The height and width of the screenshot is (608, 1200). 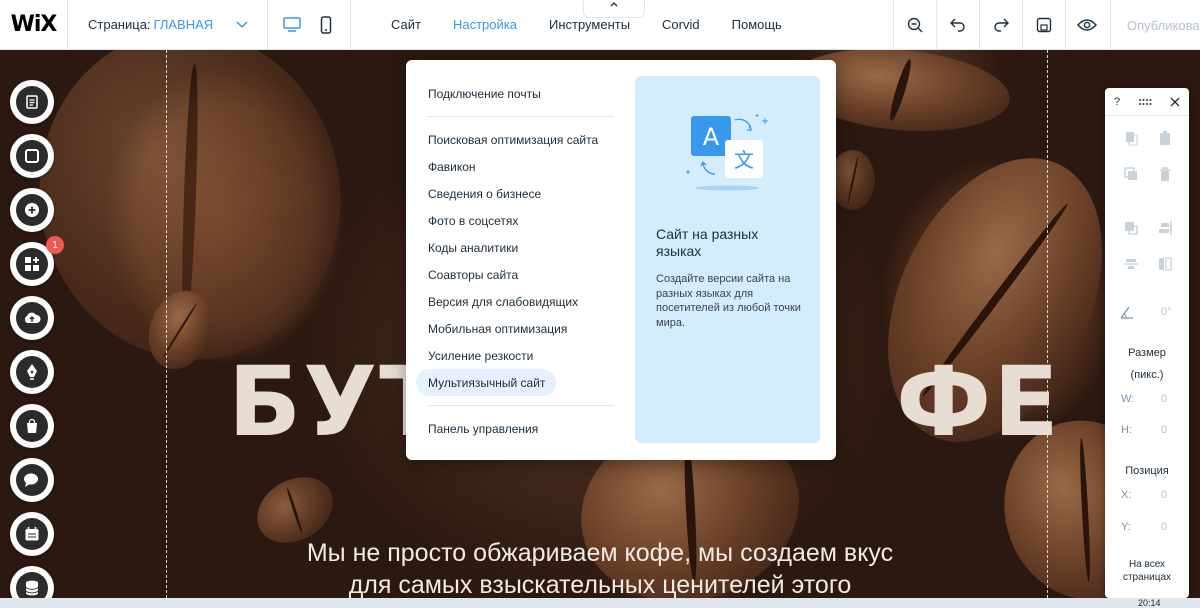 I want to click on all-pages-label: На всех, so click(x=1147, y=564).